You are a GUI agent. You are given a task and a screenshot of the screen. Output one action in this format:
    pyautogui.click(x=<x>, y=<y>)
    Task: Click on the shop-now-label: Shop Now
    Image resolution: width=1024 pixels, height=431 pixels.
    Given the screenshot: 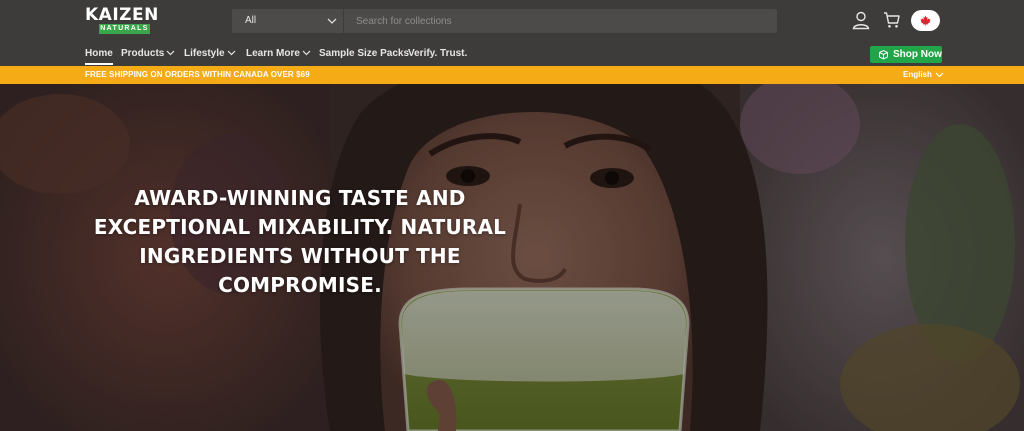 What is the action you would take?
    pyautogui.click(x=917, y=54)
    